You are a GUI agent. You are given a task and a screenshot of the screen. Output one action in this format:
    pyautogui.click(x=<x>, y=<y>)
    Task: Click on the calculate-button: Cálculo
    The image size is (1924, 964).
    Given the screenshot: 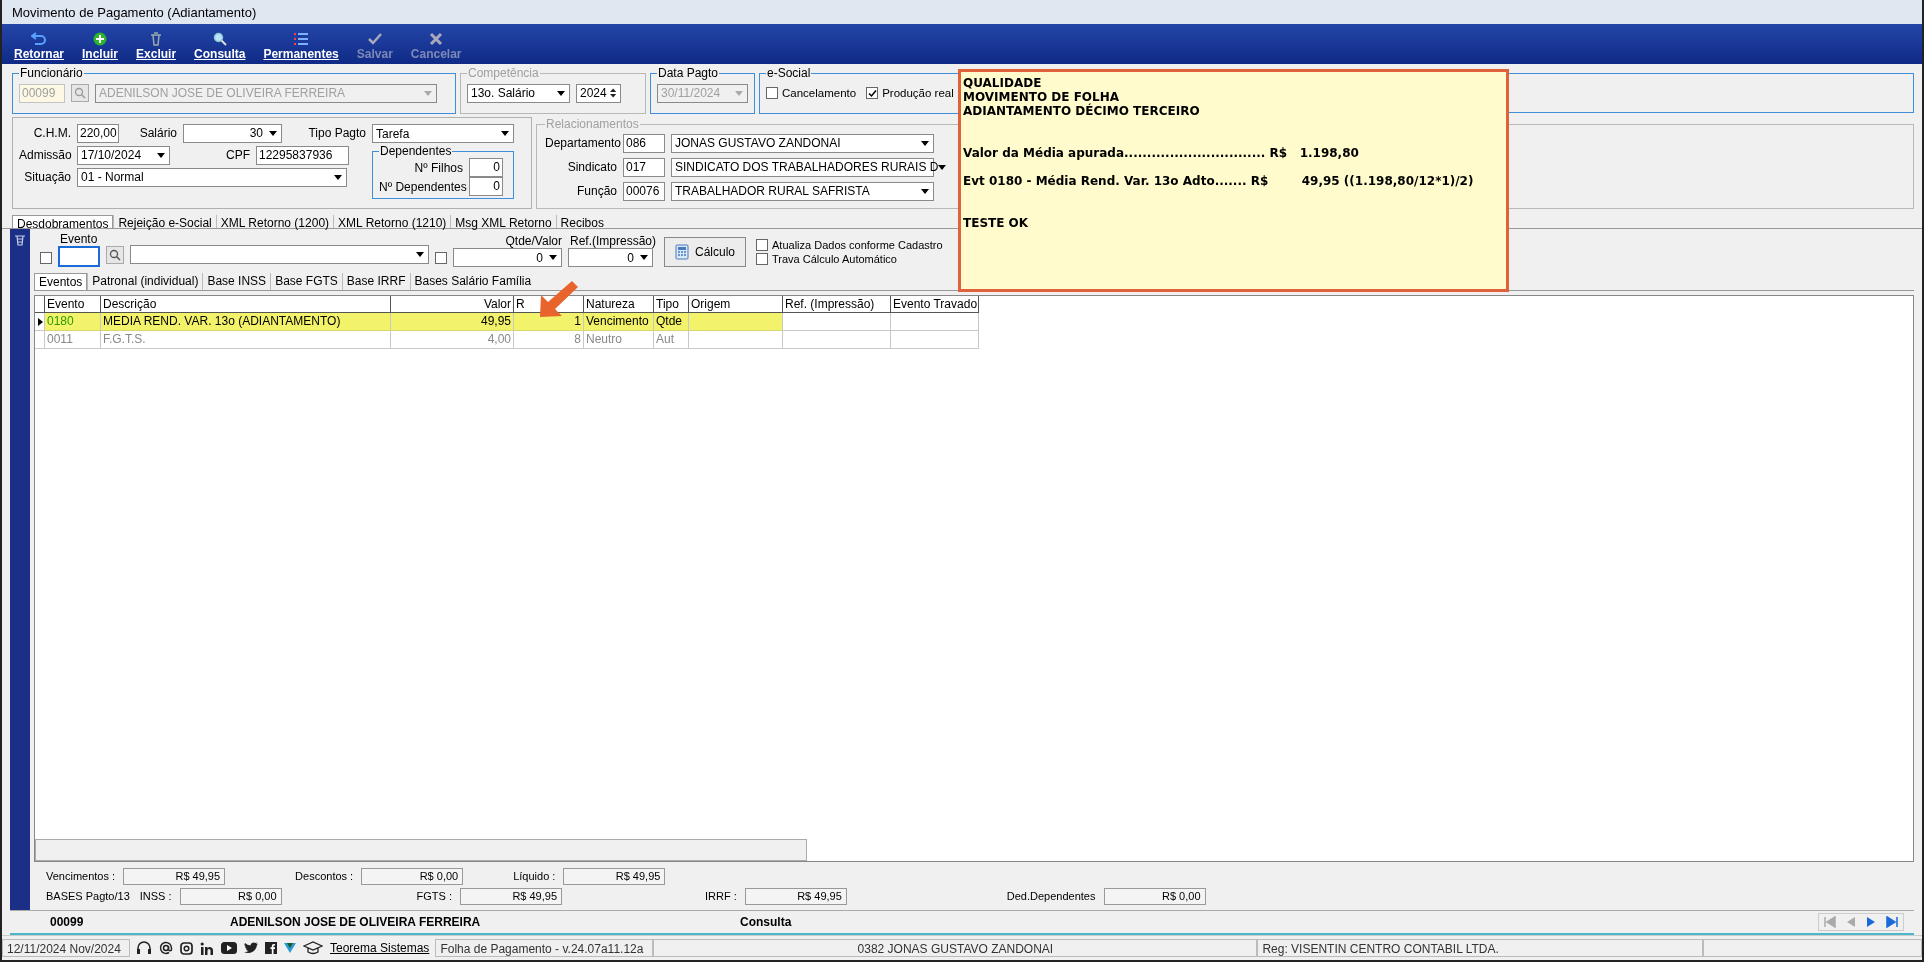 What is the action you would take?
    pyautogui.click(x=705, y=252)
    